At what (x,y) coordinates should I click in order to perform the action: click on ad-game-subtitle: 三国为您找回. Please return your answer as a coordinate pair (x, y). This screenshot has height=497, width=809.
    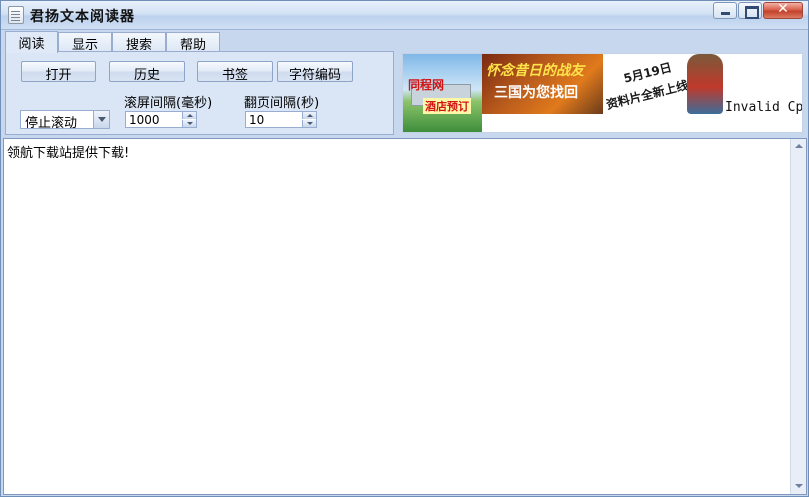
    Looking at the image, I should click on (536, 93).